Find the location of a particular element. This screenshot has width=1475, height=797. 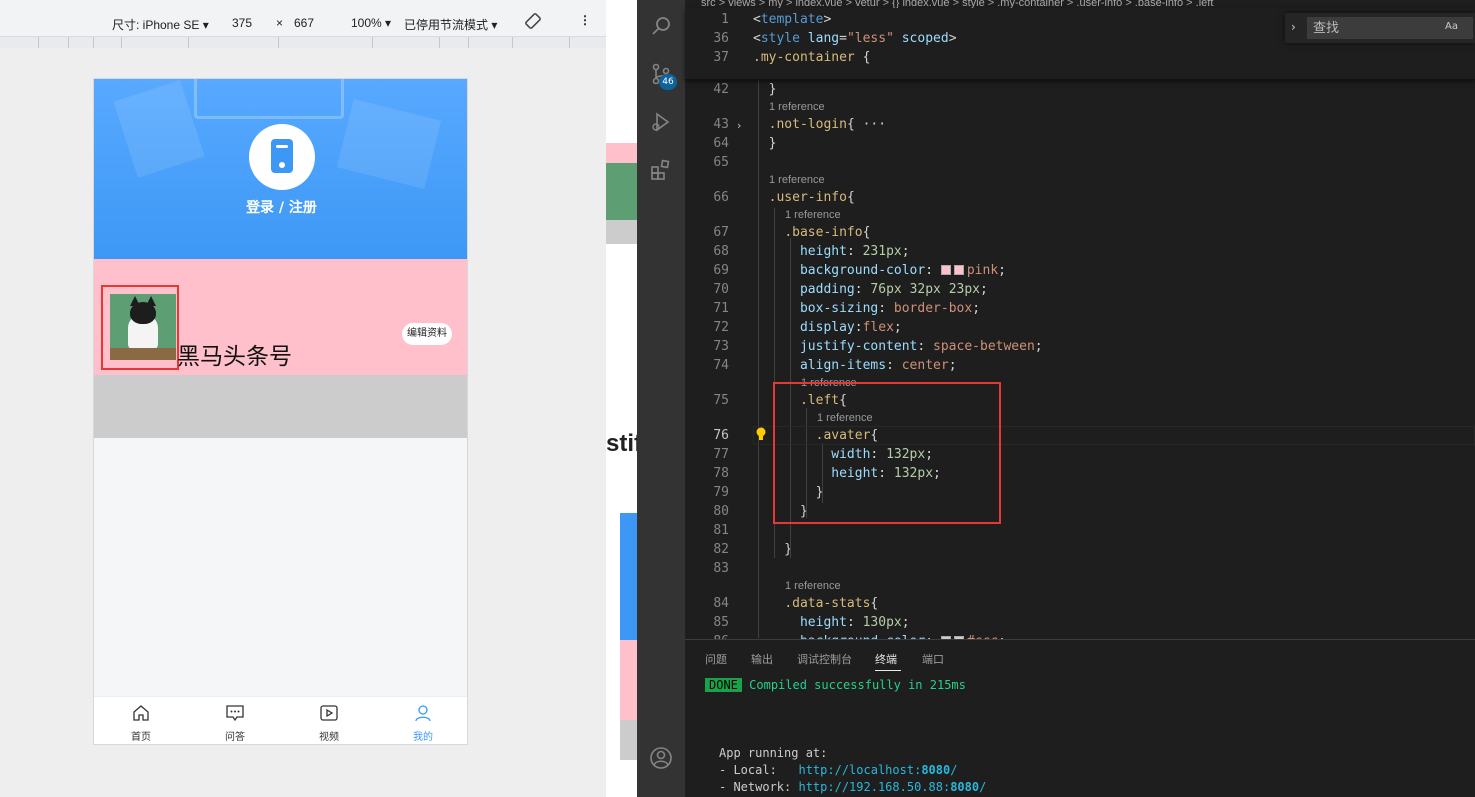

code-line: 69 background-color: pink; is located at coordinates (1080, 270).